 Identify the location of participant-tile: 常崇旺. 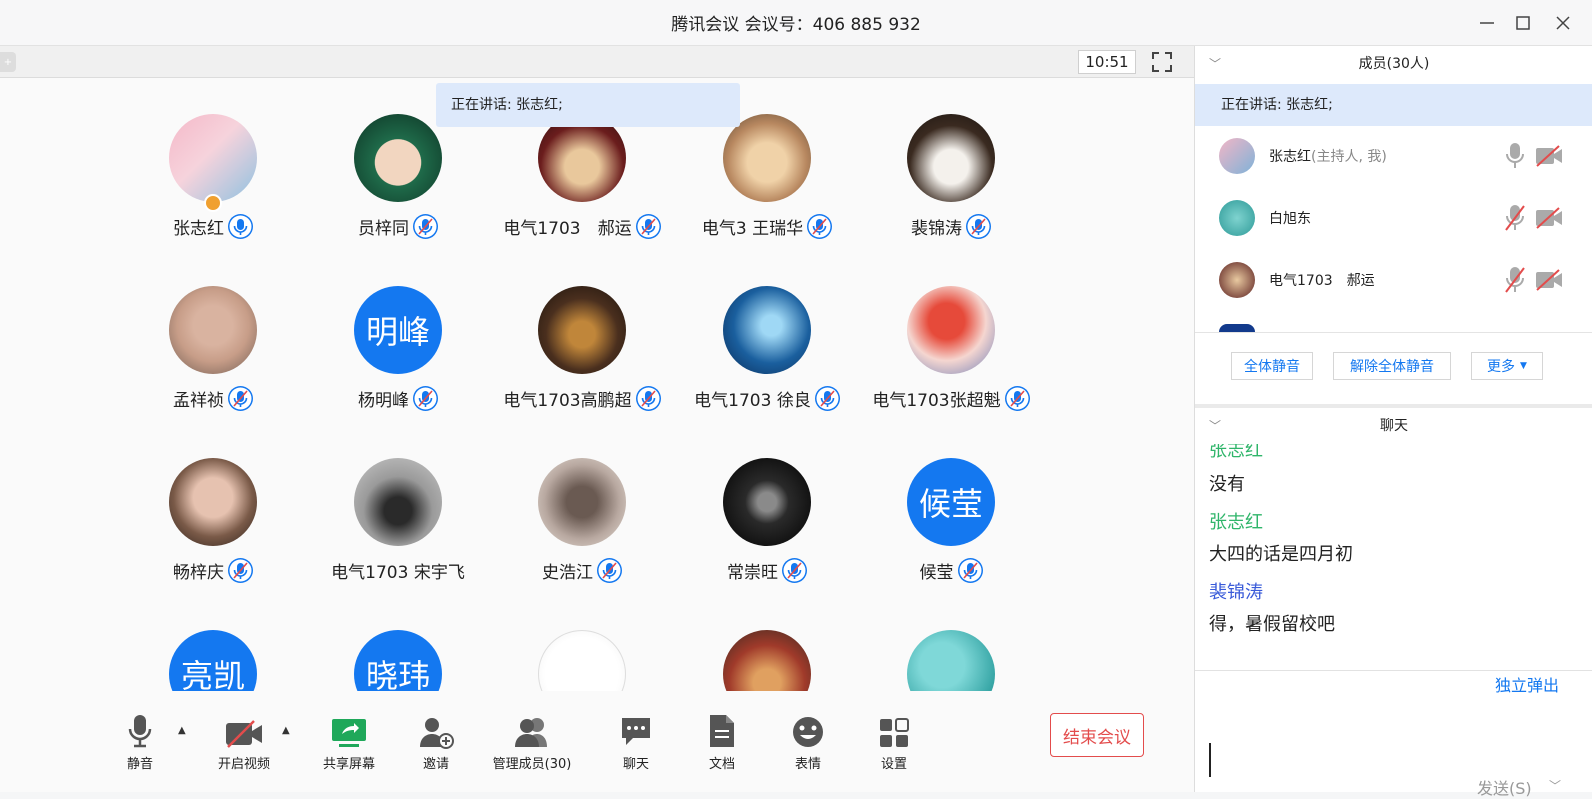
(767, 538).